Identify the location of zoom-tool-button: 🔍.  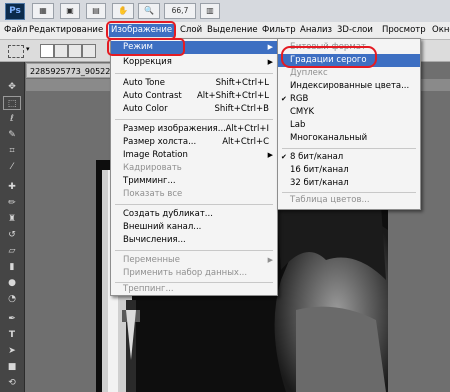
(149, 11).